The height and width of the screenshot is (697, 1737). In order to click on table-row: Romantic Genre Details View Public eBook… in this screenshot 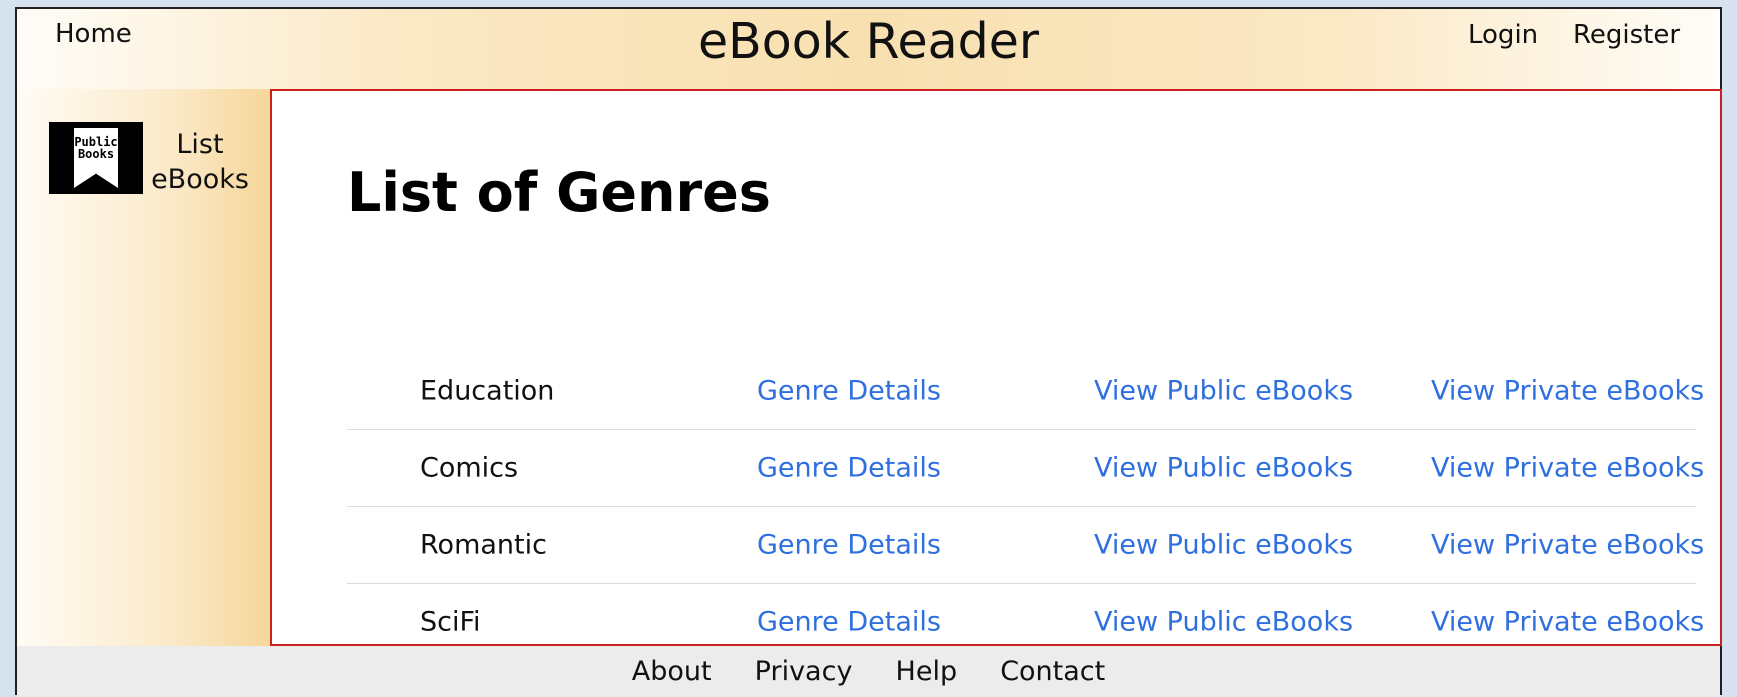, I will do `click(1025, 545)`.